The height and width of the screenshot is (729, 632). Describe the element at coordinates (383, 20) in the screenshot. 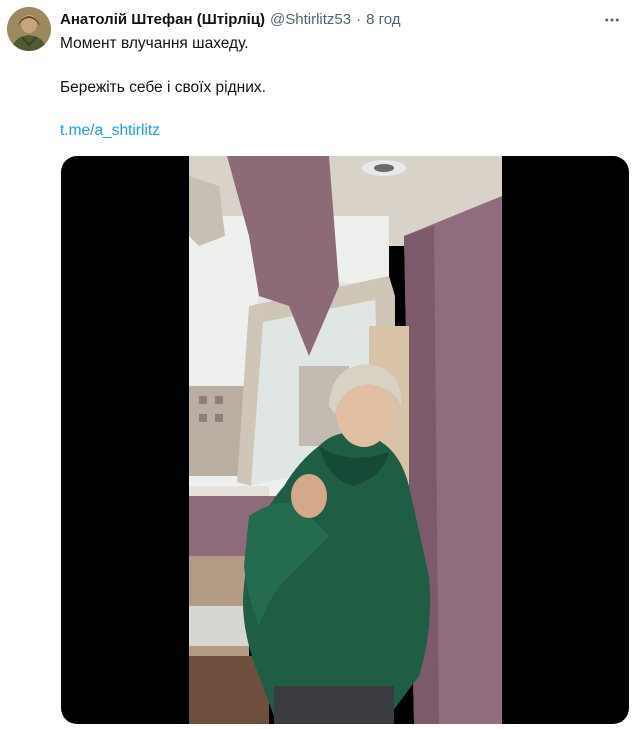

I see `timestamp: 8 год` at that location.